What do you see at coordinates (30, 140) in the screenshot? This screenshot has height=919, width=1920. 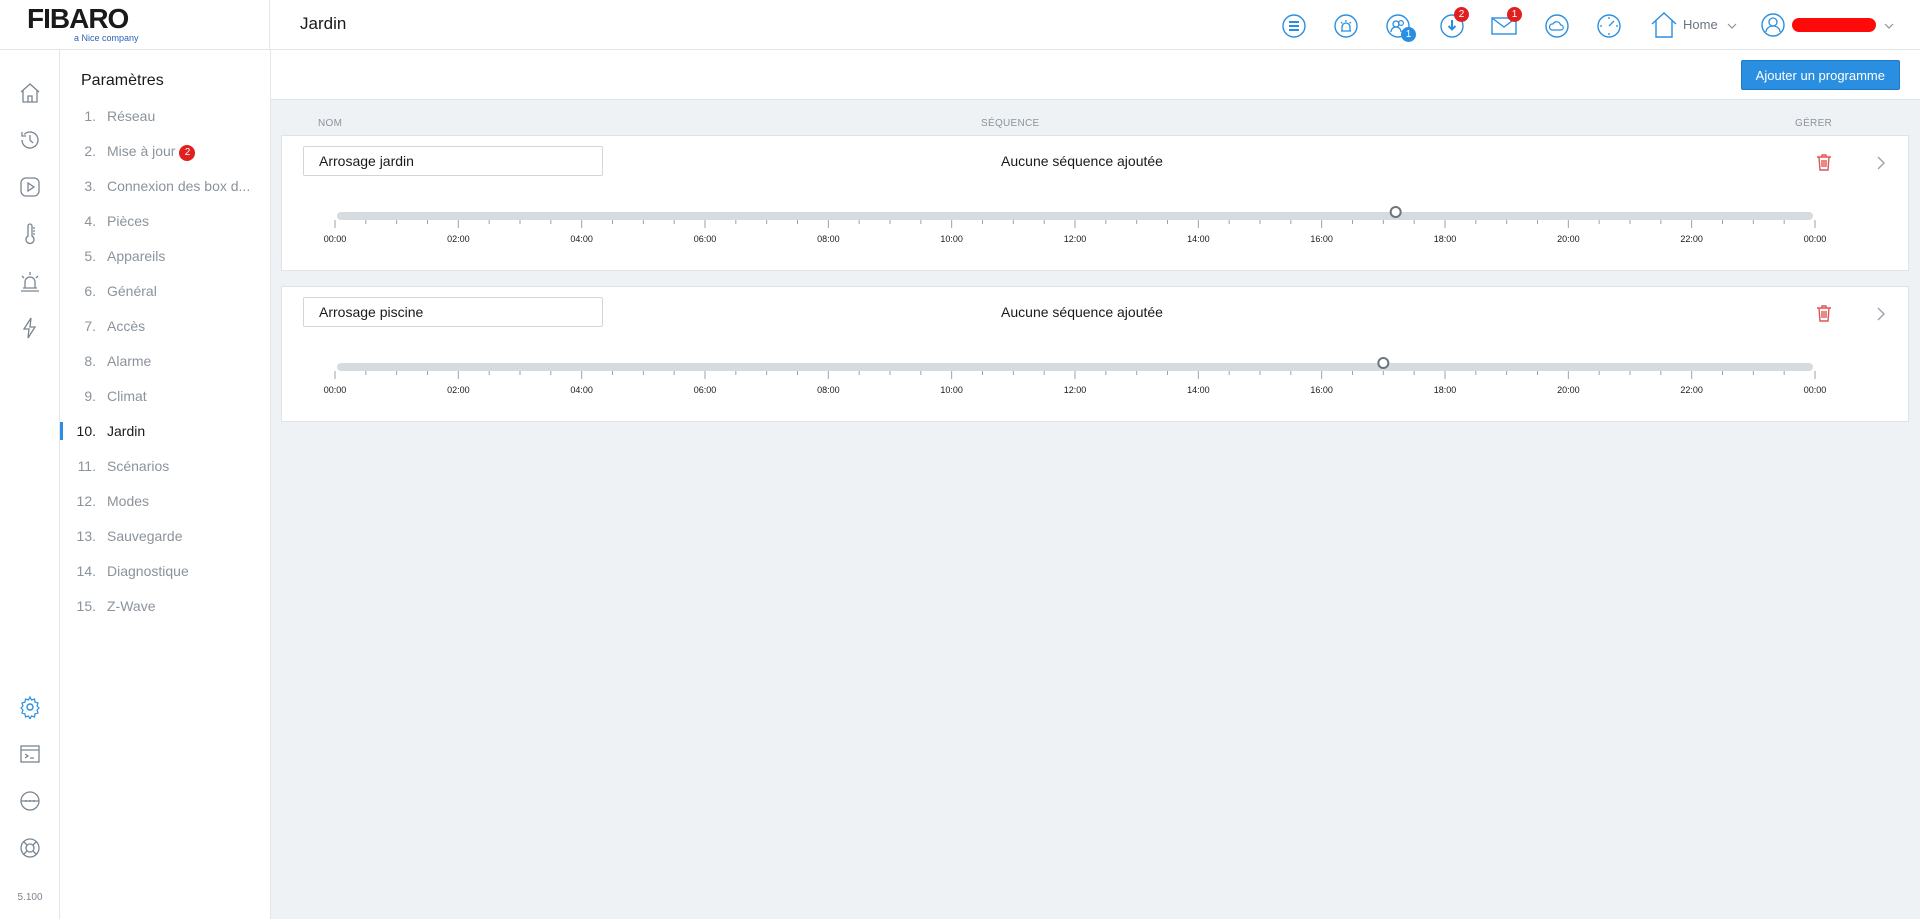 I see `history-icon` at bounding box center [30, 140].